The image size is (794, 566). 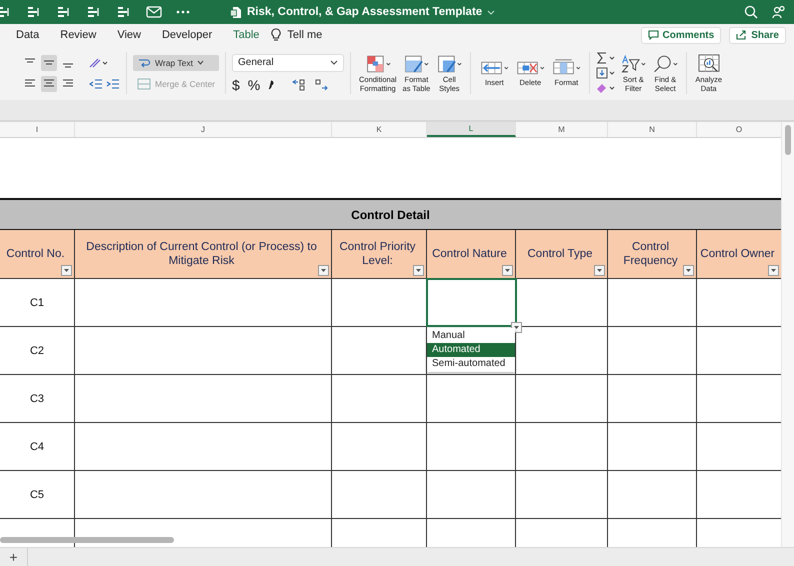 I want to click on comments-button: Comments, so click(x=681, y=35).